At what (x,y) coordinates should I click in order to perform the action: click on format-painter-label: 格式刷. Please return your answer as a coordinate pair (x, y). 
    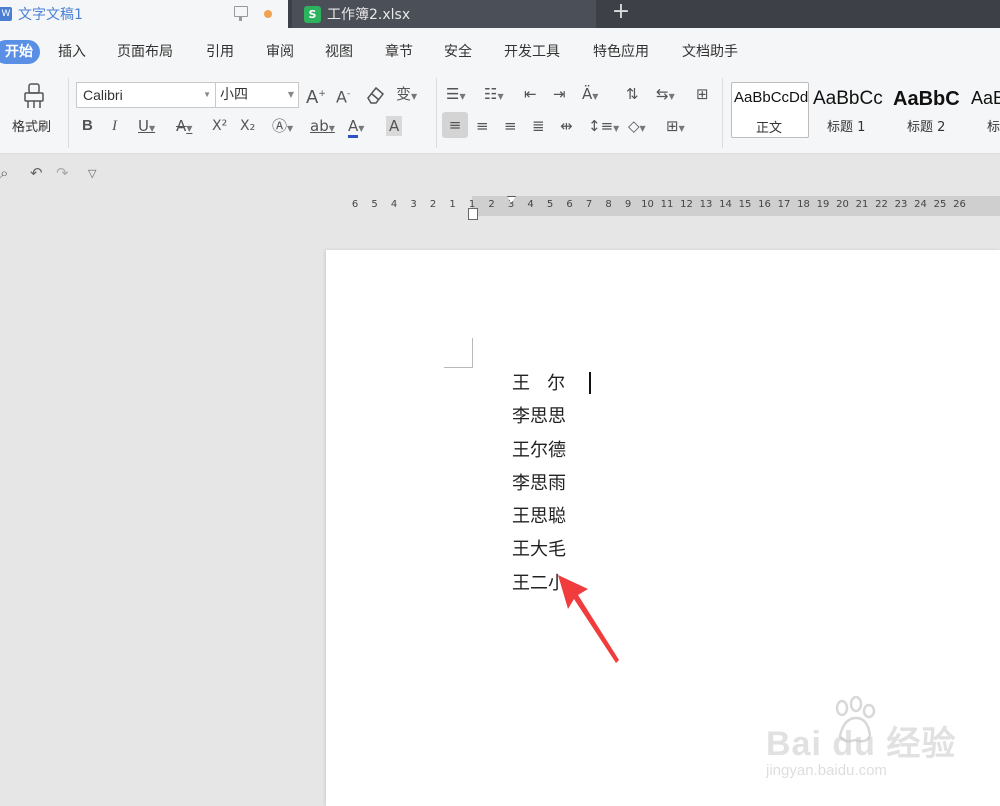
    Looking at the image, I should click on (31, 128).